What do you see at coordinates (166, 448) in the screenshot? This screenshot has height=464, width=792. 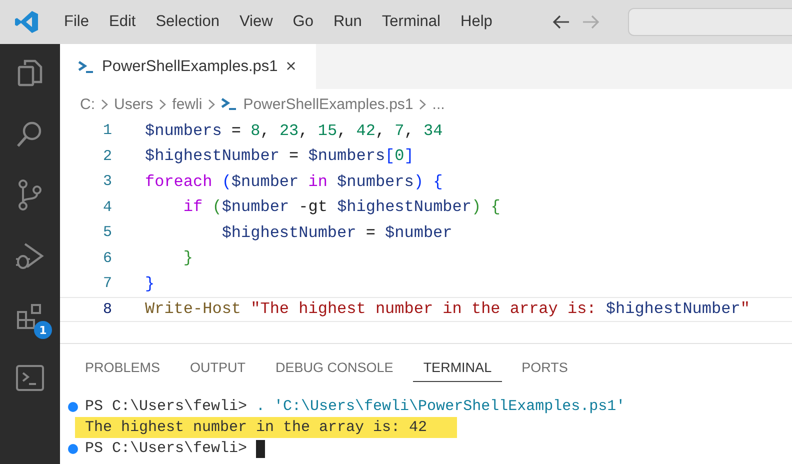 I see `terminal-line: PS C:\Users\fewli>` at bounding box center [166, 448].